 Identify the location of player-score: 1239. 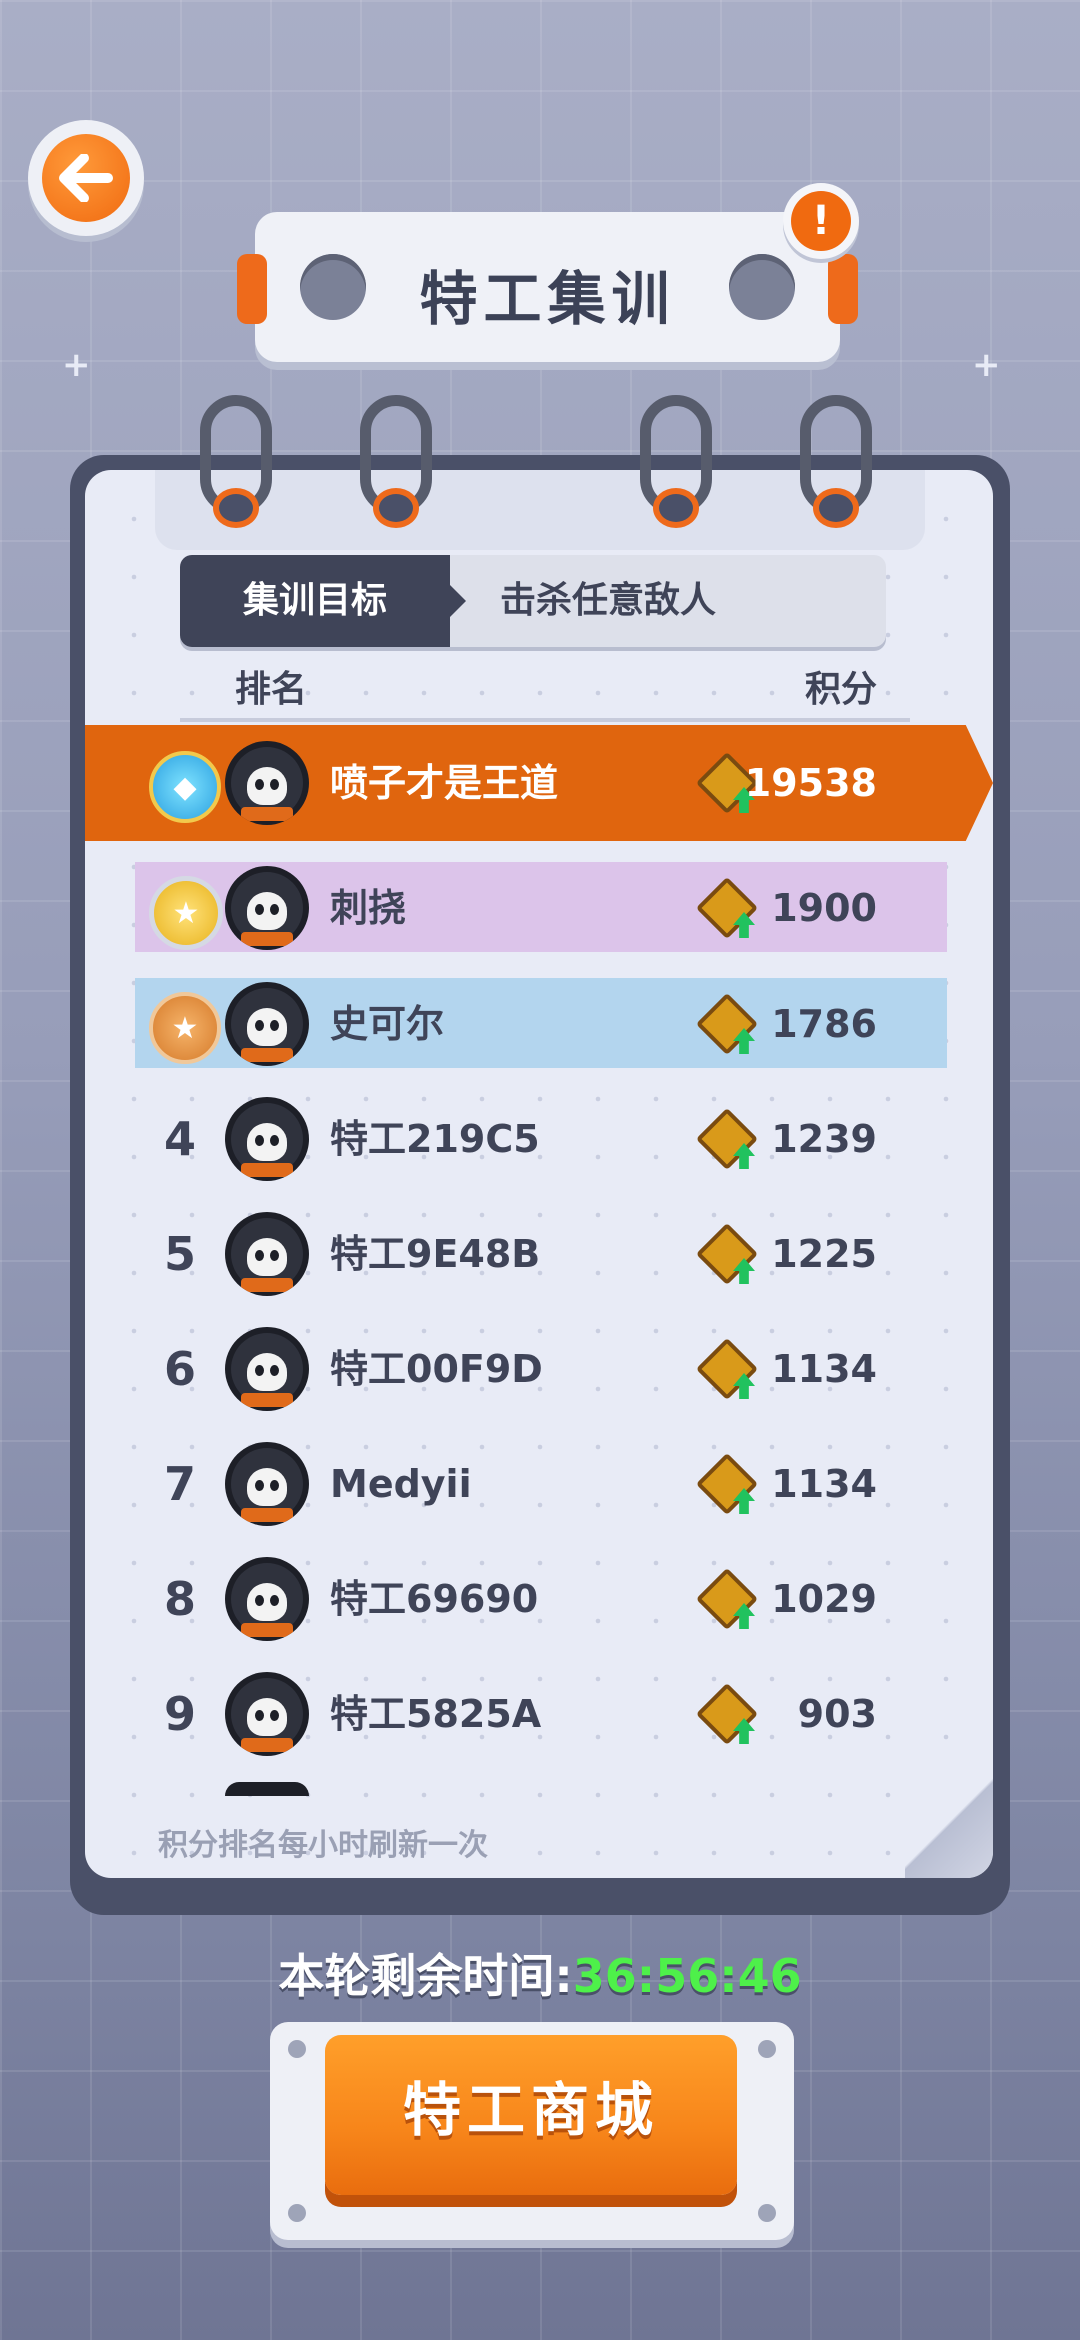
(824, 1139).